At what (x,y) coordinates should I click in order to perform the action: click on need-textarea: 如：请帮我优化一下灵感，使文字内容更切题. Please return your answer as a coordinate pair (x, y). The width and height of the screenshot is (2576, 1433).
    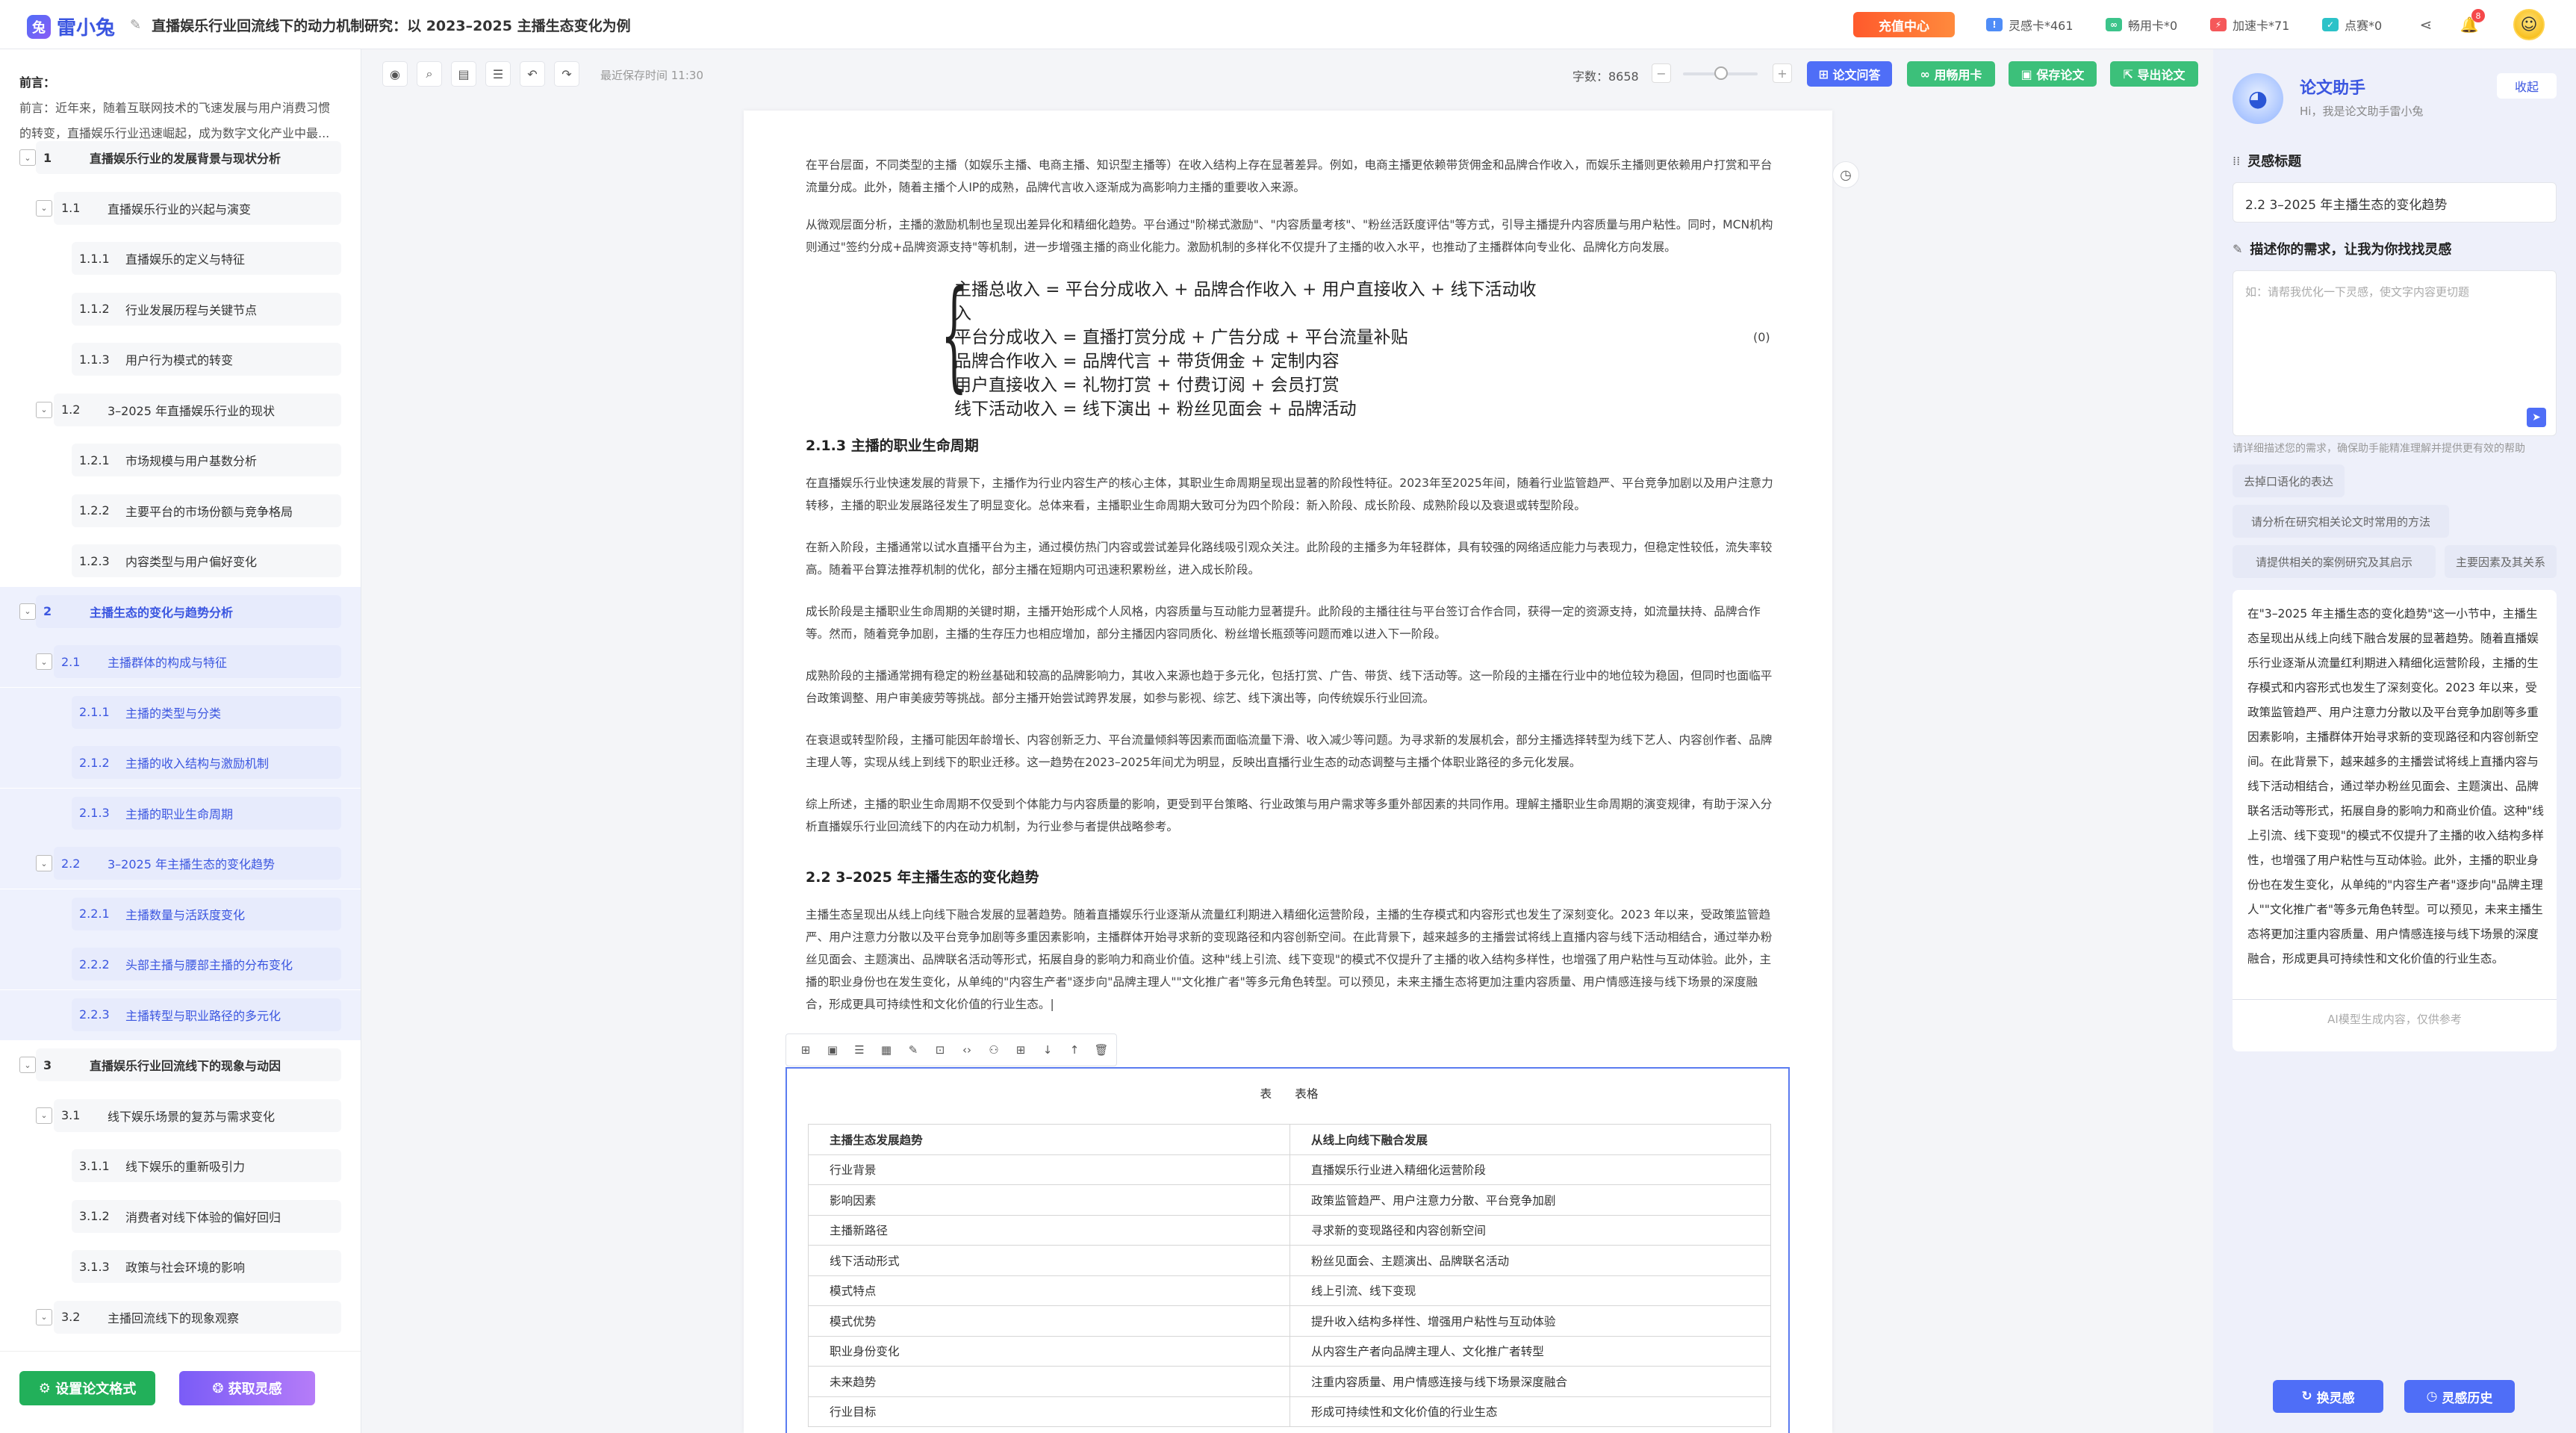
    Looking at the image, I should click on (2395, 353).